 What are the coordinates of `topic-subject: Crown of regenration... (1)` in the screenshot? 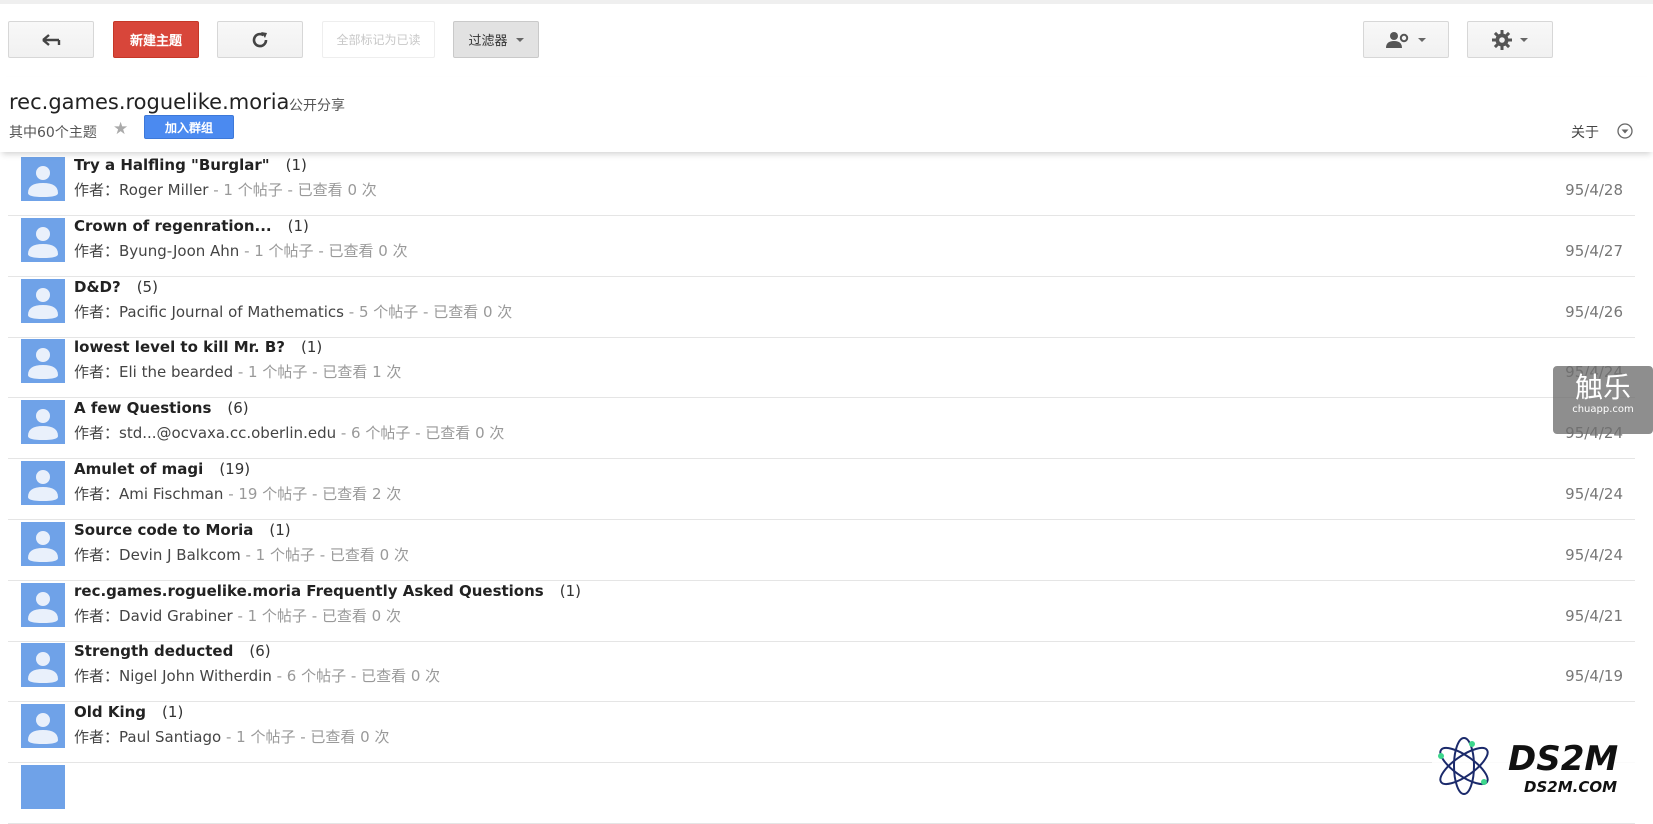 It's located at (191, 226).